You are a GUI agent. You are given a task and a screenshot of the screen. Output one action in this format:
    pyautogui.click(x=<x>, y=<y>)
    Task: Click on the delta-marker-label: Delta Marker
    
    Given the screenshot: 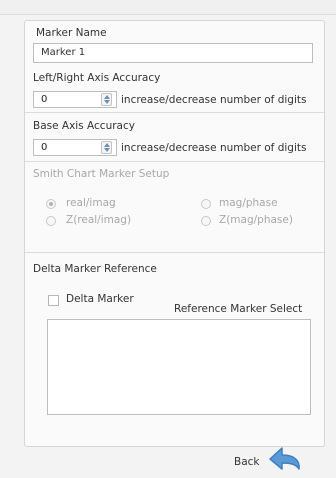 What is the action you would take?
    pyautogui.click(x=100, y=299)
    